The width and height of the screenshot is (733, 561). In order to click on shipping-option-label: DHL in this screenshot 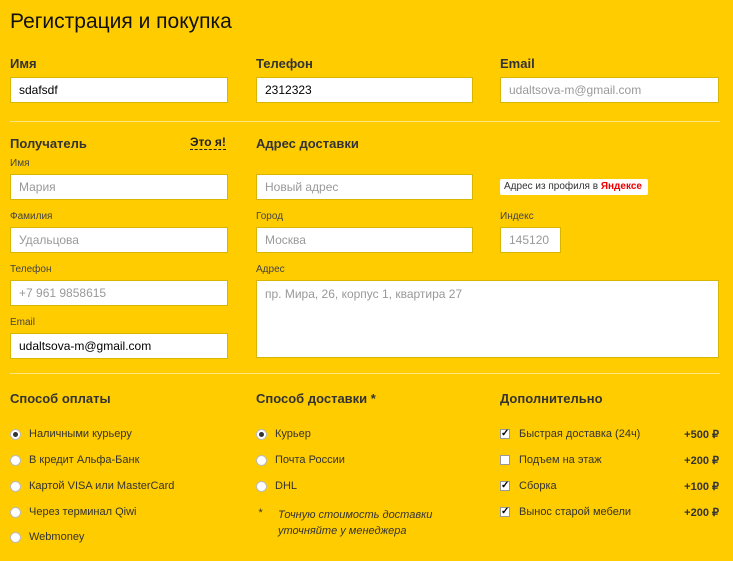, I will do `click(286, 486)`.